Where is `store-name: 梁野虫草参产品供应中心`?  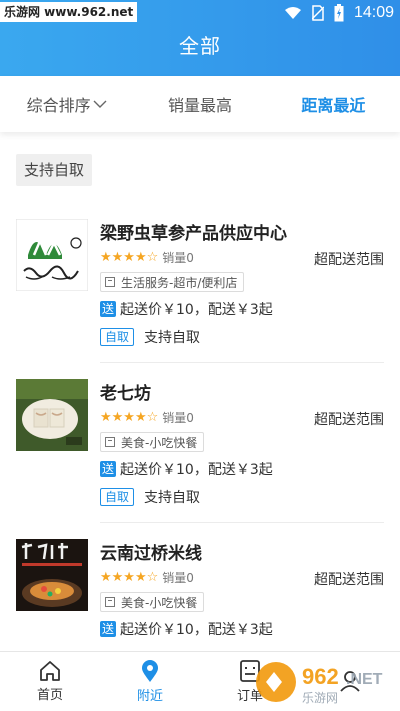
store-name: 梁野虫草参产品供应中心 is located at coordinates (193, 234).